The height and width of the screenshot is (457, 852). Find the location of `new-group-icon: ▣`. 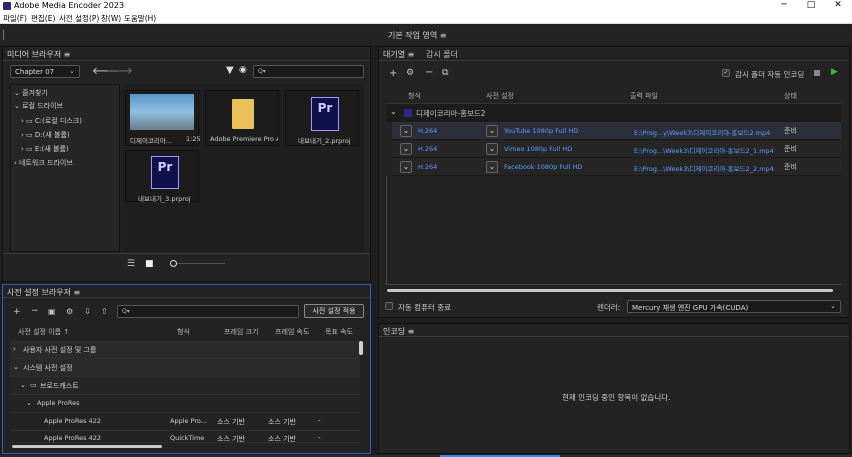

new-group-icon: ▣ is located at coordinates (52, 311).